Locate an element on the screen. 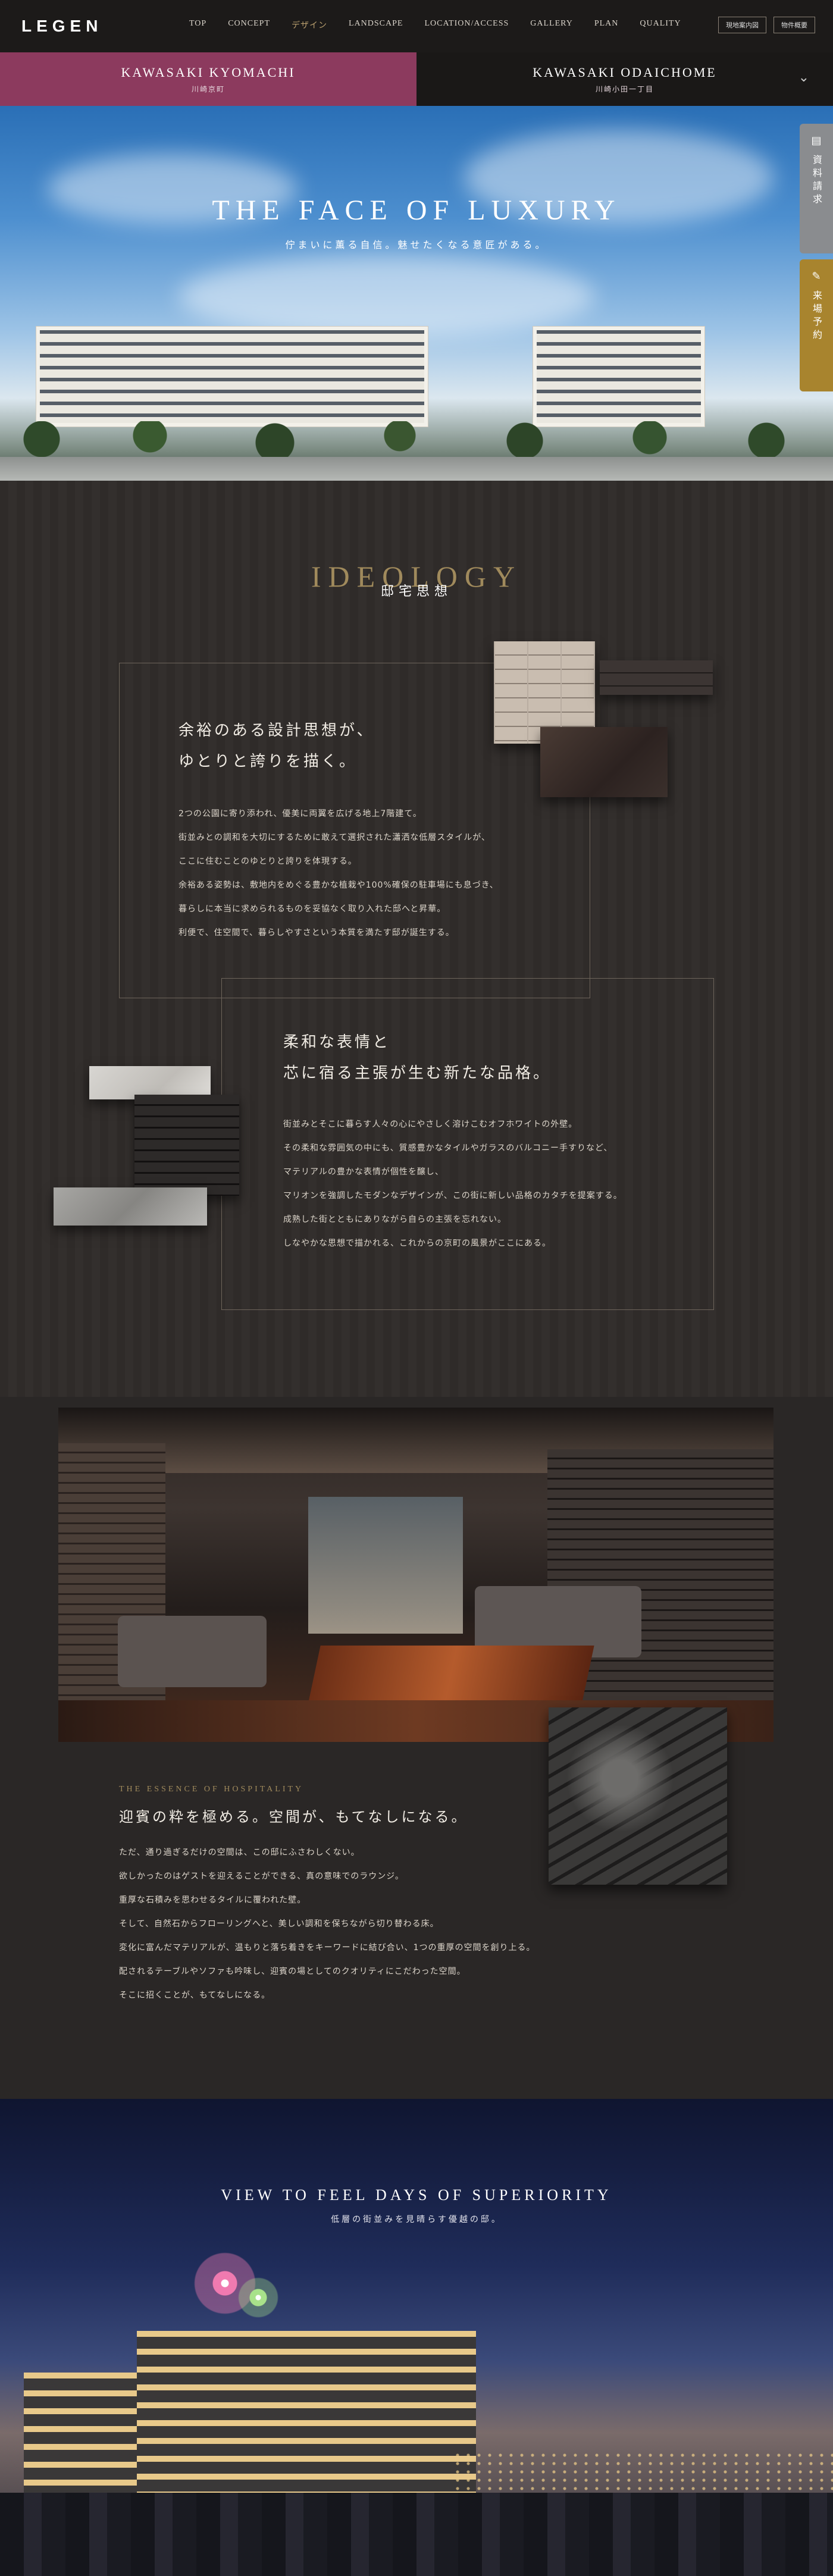 Image resolution: width=833 pixels, height=2576 pixels. body-line: 利便で、住空間で、暮らしやすさという本質を満たす邸が誕生する。 is located at coordinates (316, 933).